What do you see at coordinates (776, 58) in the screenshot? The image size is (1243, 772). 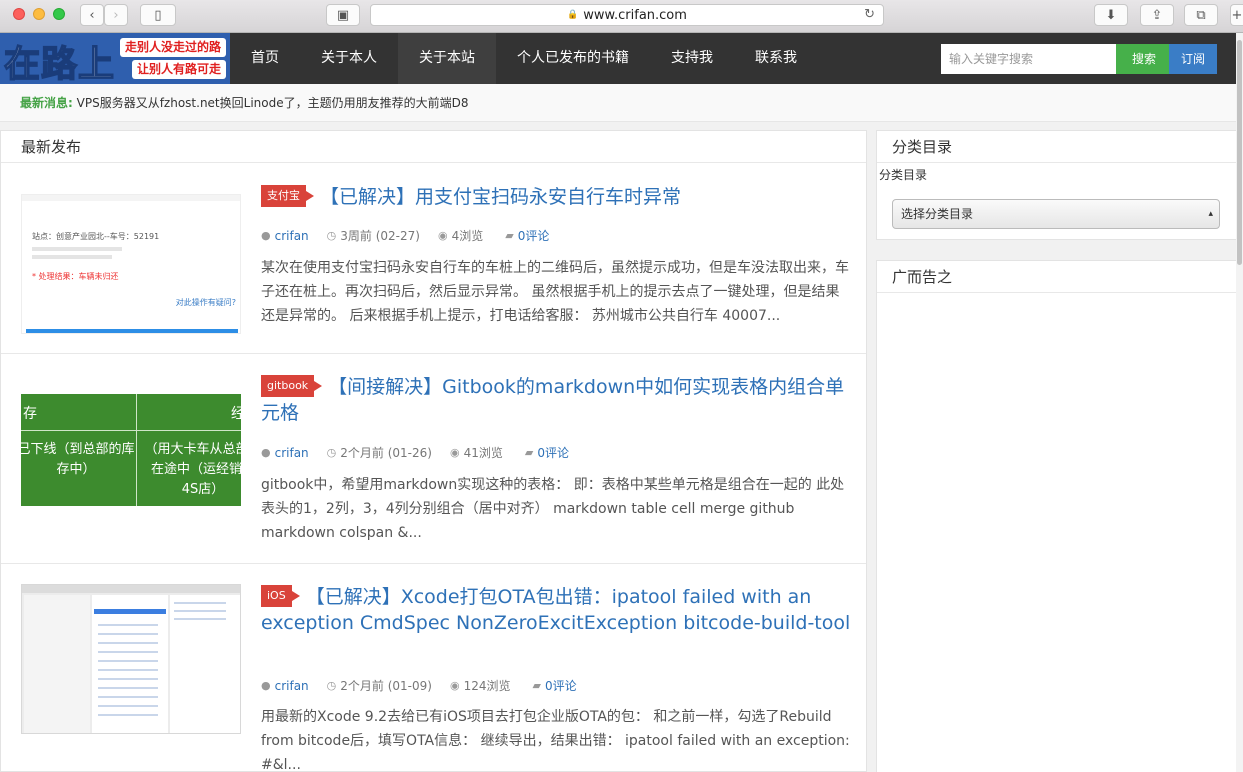 I see `nav-contact: 联系我` at bounding box center [776, 58].